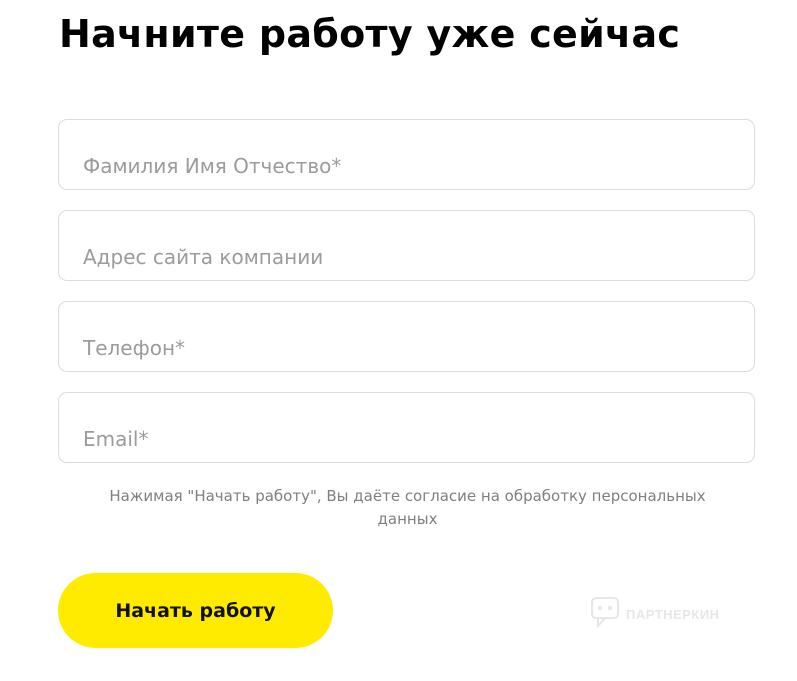 The image size is (797, 681). I want to click on company-website-input, so click(410, 257).